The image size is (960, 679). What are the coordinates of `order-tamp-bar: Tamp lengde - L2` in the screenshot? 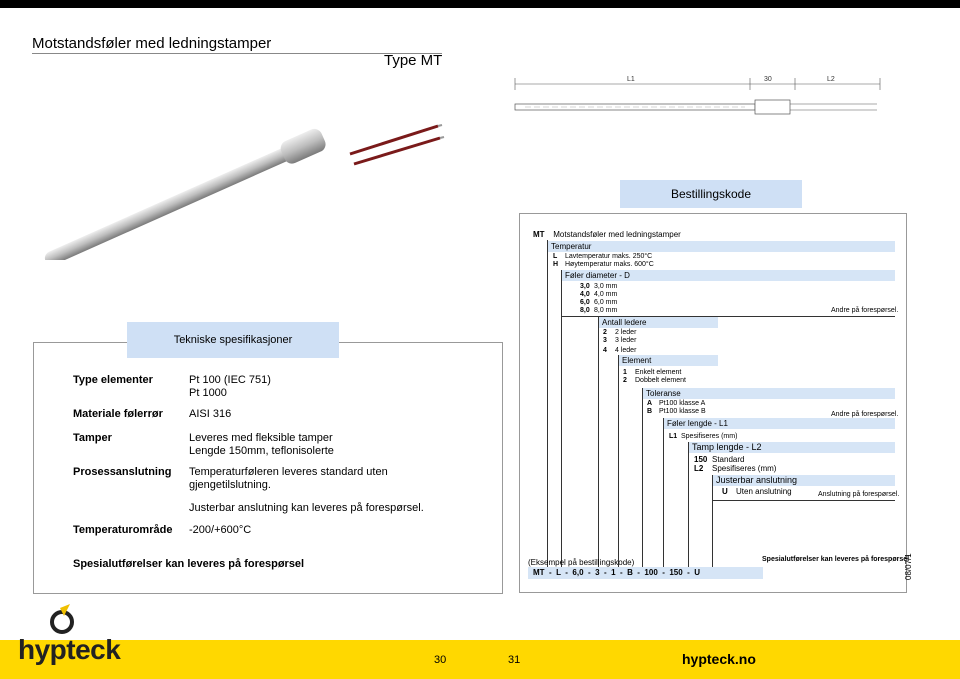 It's located at (791, 447).